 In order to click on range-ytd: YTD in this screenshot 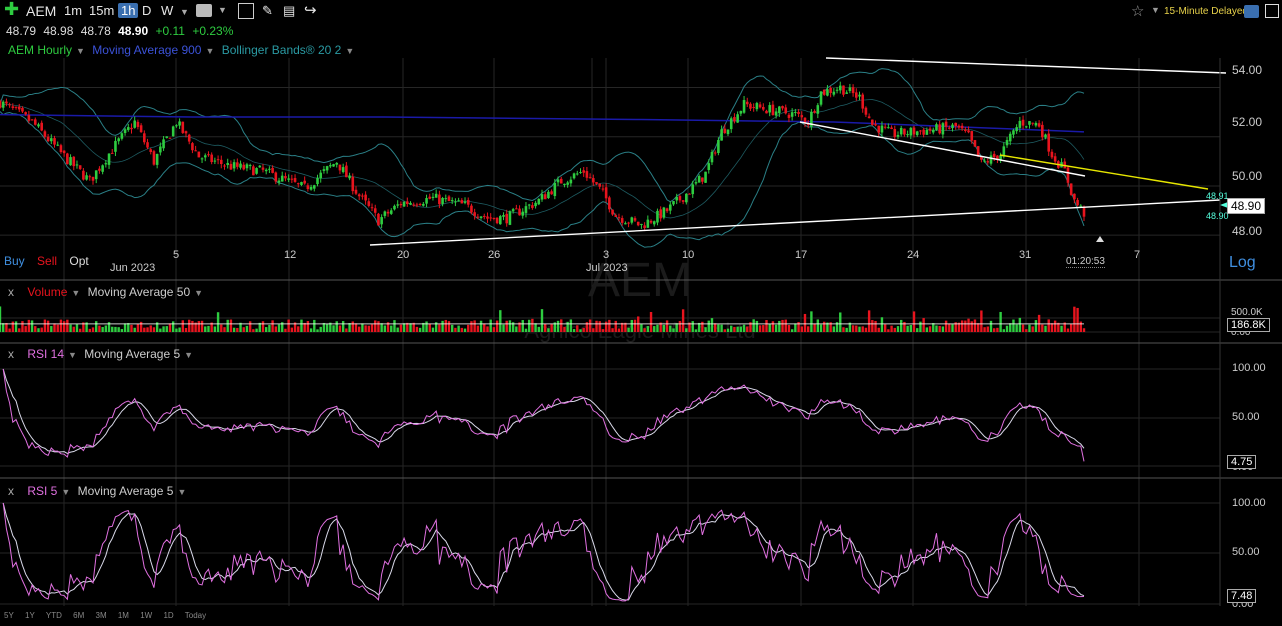, I will do `click(54, 615)`.